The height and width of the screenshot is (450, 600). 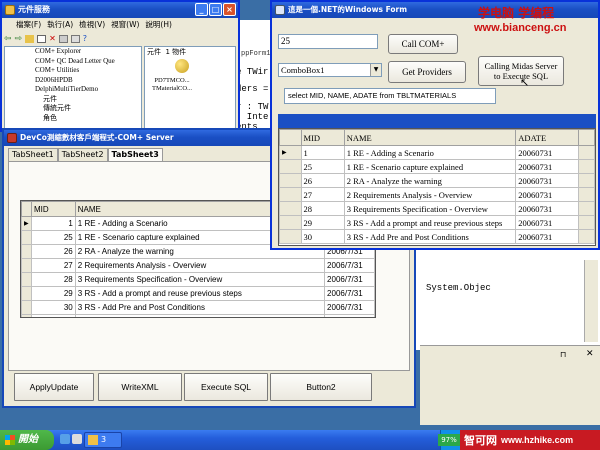 I want to click on column-header-mid: MID, so click(x=53, y=209).